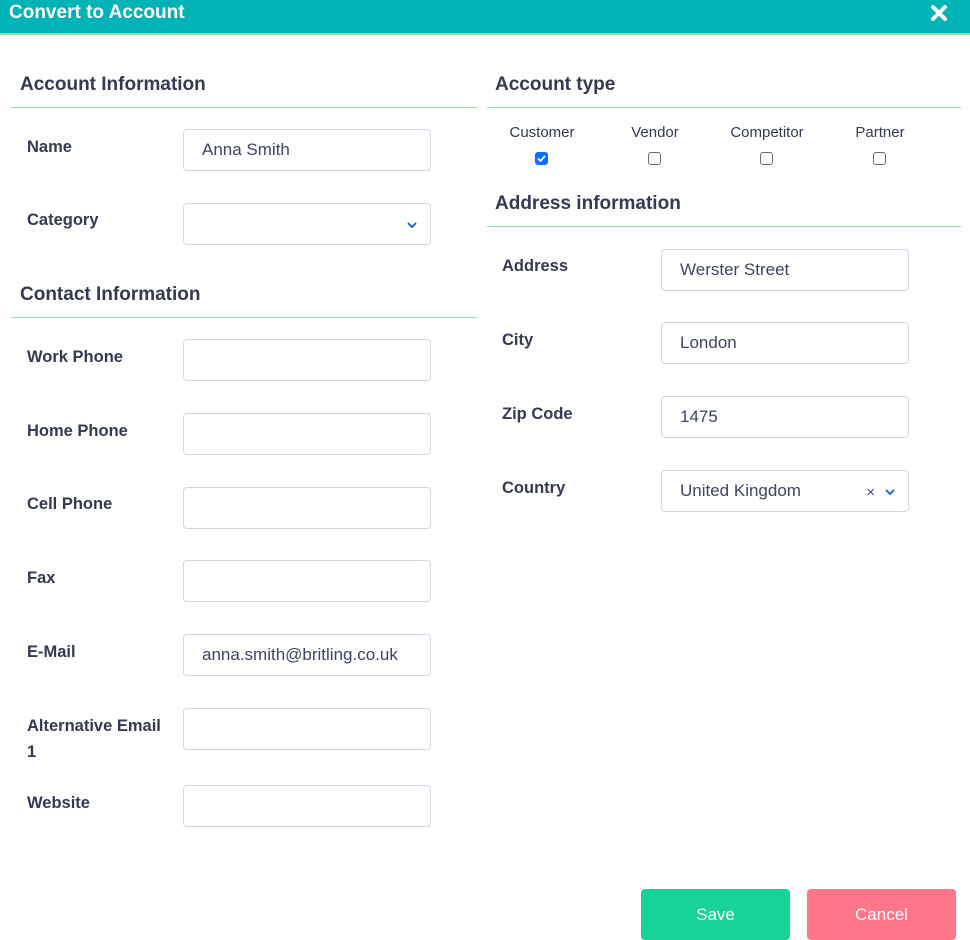 The width and height of the screenshot is (970, 940). What do you see at coordinates (740, 490) in the screenshot?
I see `country-value: United Kingdom` at bounding box center [740, 490].